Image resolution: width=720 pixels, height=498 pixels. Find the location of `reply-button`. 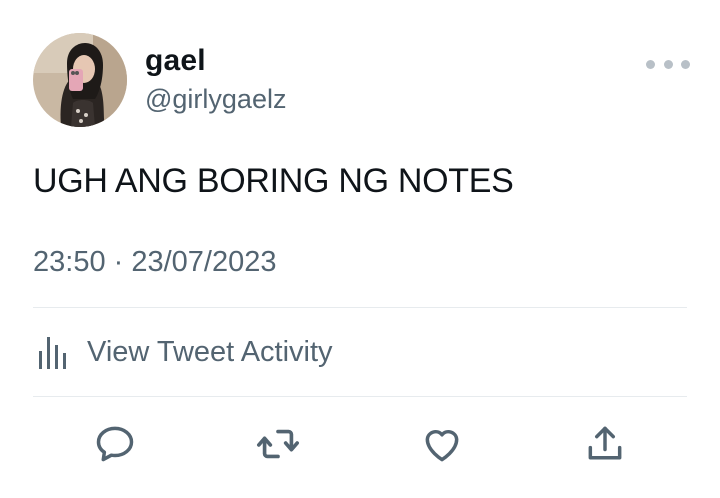

reply-button is located at coordinates (115, 444).